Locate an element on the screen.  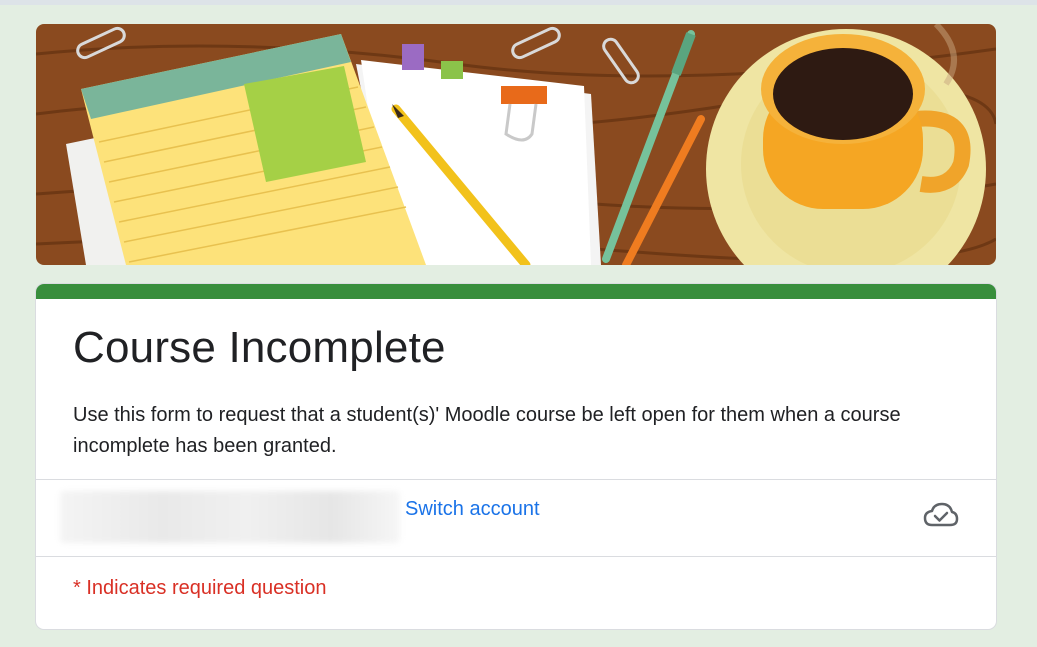
required-question-note: * Indicates required question is located at coordinates (200, 588).